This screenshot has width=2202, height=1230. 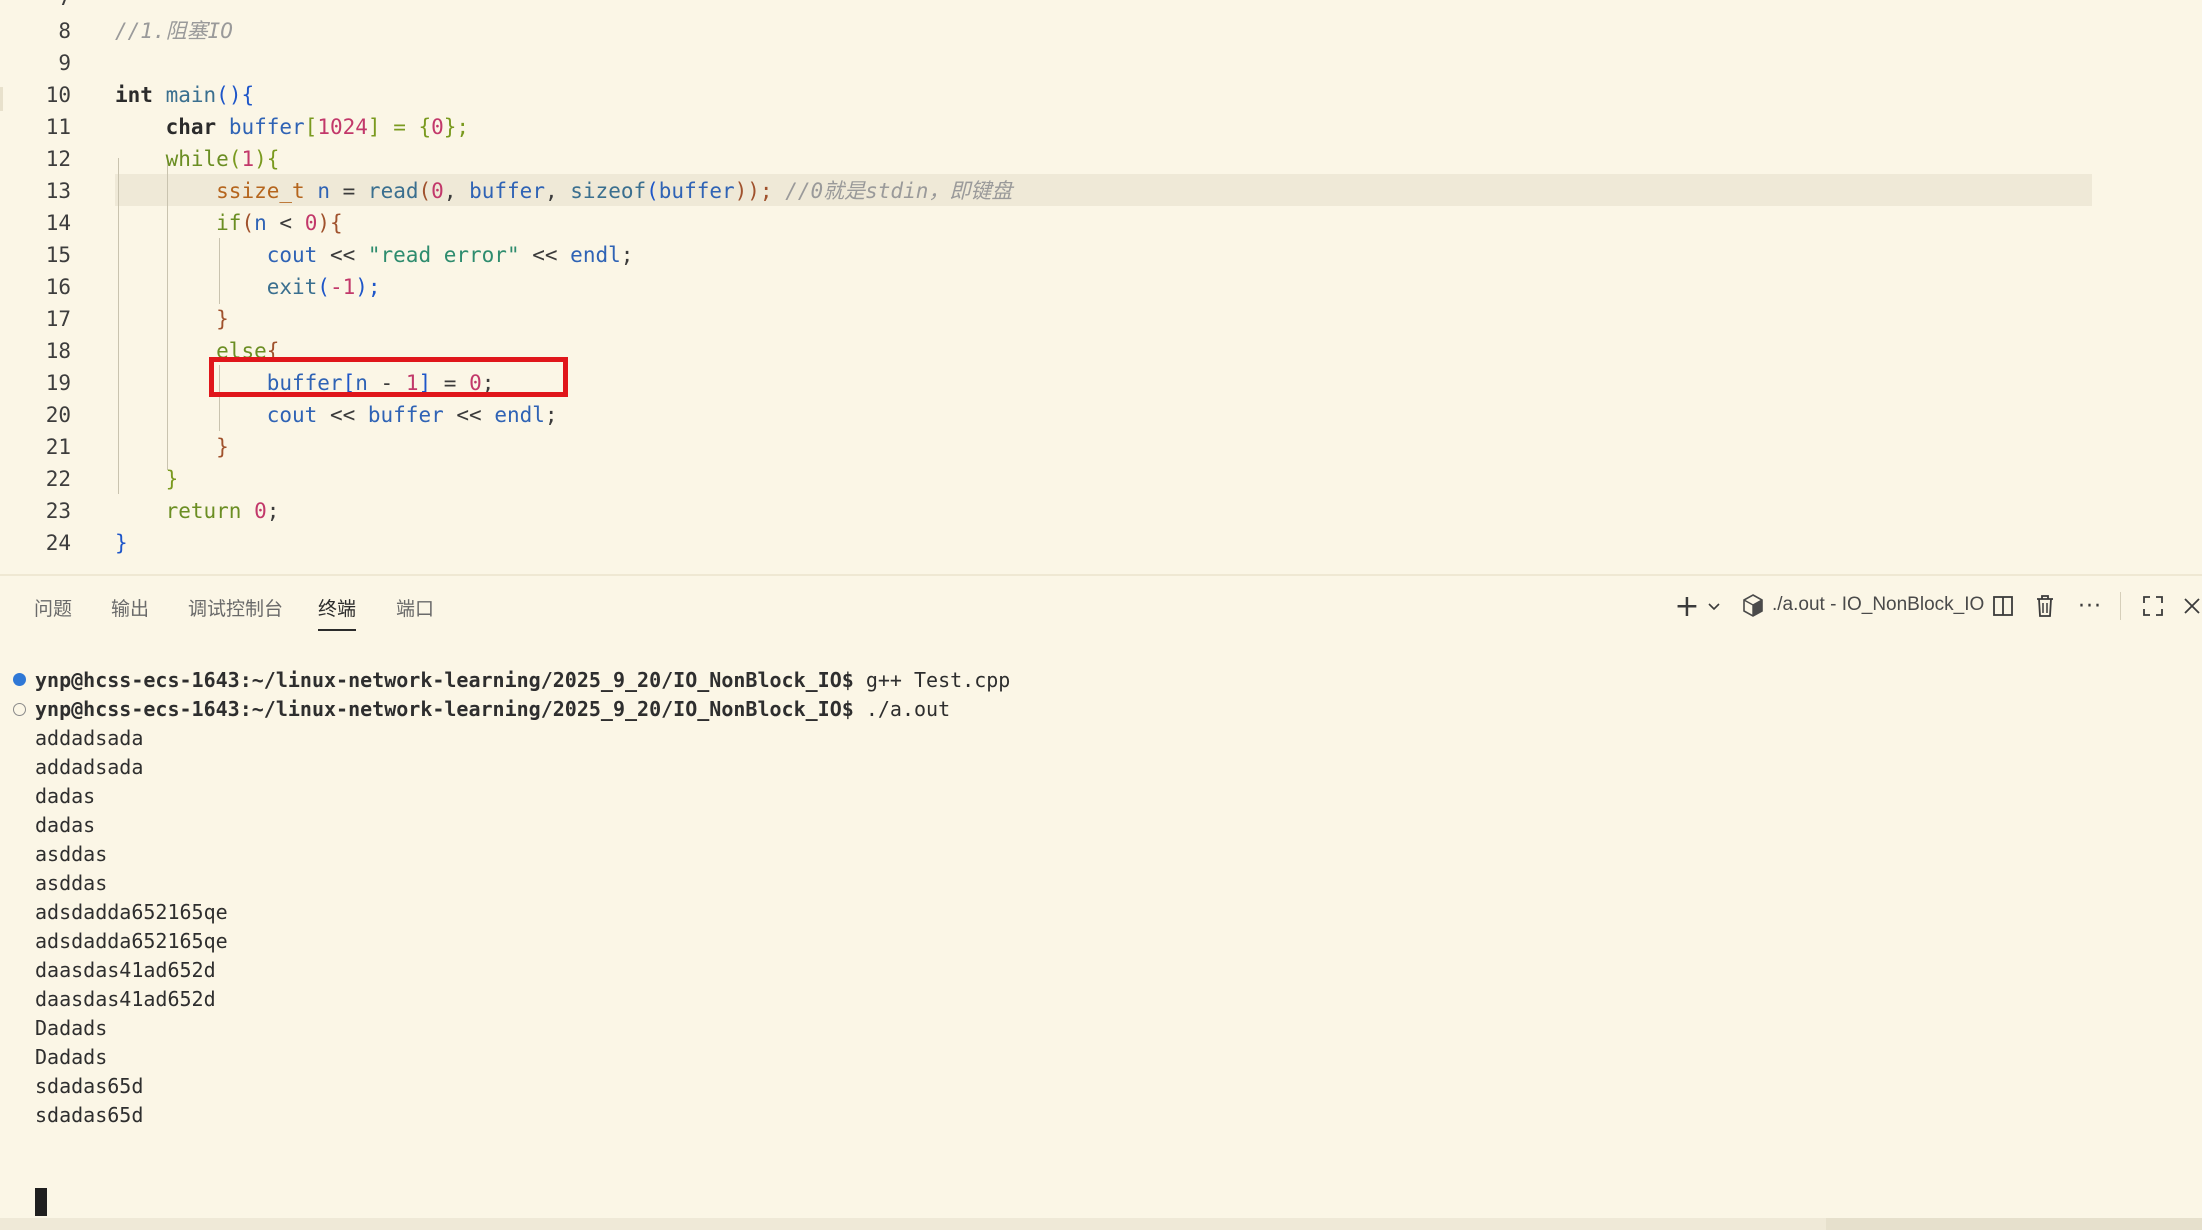 I want to click on punctuation: [, so click(x=311, y=127).